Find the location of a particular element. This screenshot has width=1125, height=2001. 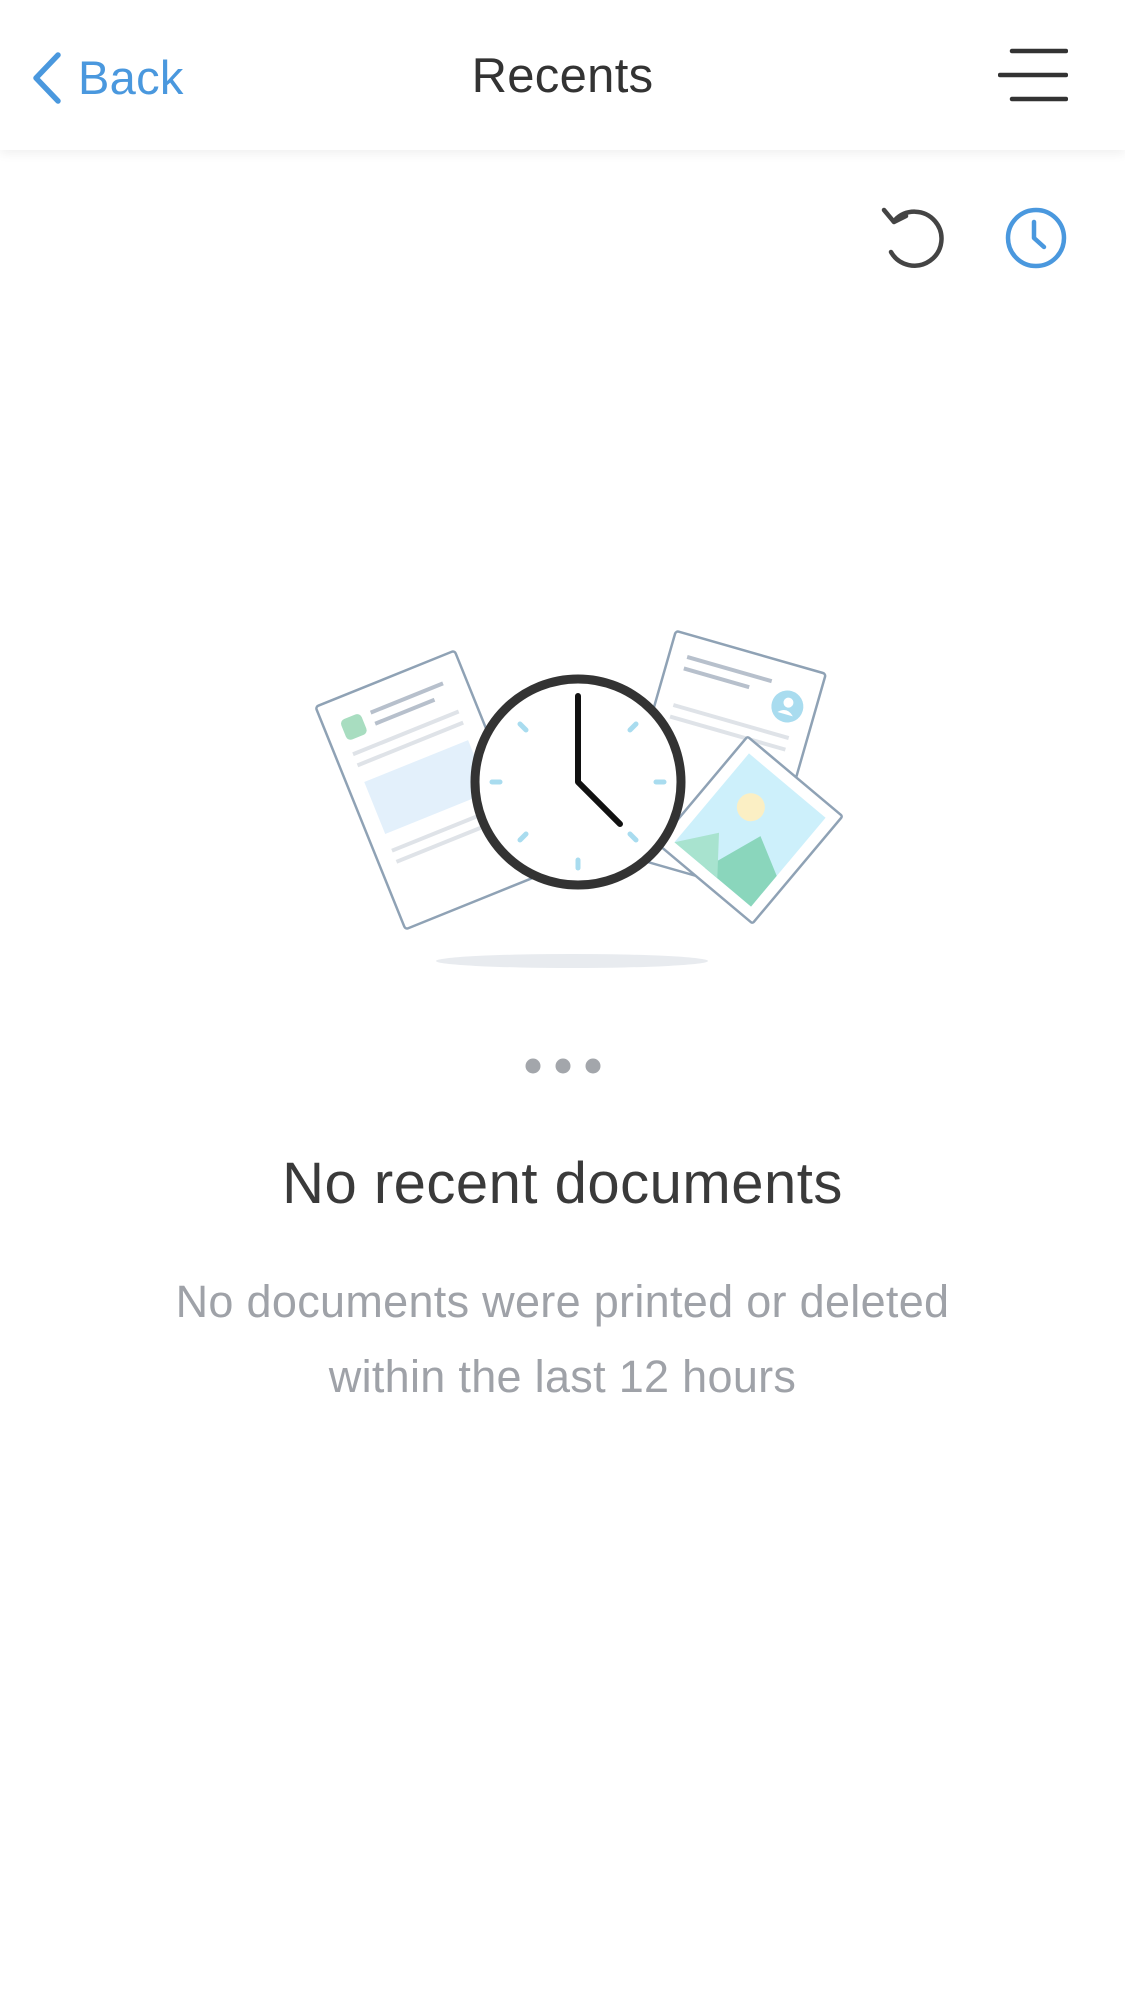

clock-icon is located at coordinates (1036, 238).